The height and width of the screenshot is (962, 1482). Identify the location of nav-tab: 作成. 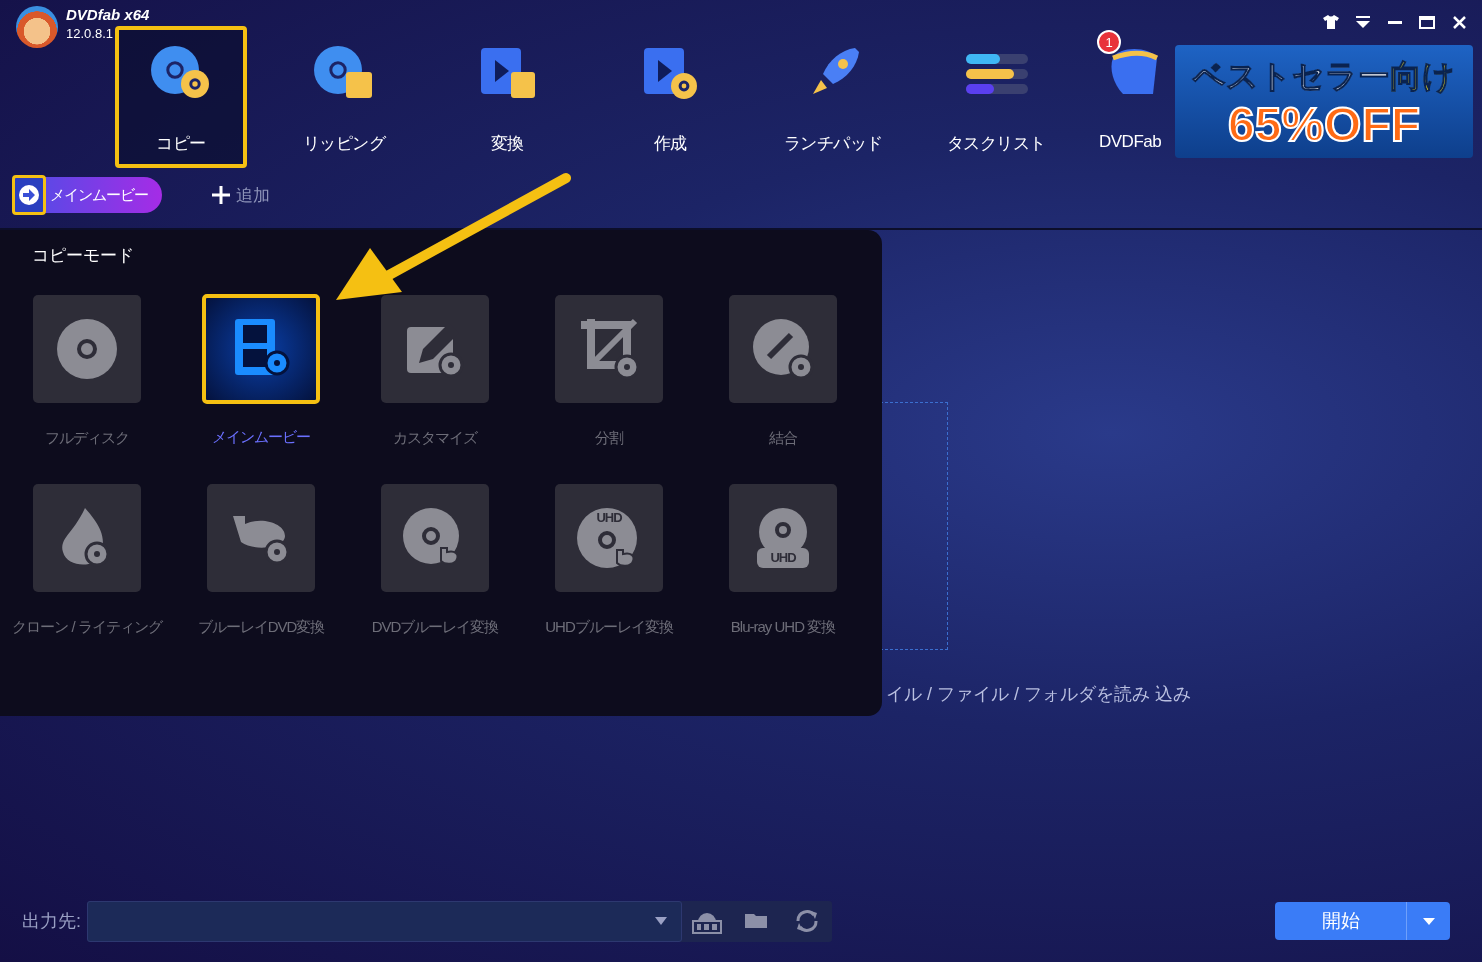
(670, 97).